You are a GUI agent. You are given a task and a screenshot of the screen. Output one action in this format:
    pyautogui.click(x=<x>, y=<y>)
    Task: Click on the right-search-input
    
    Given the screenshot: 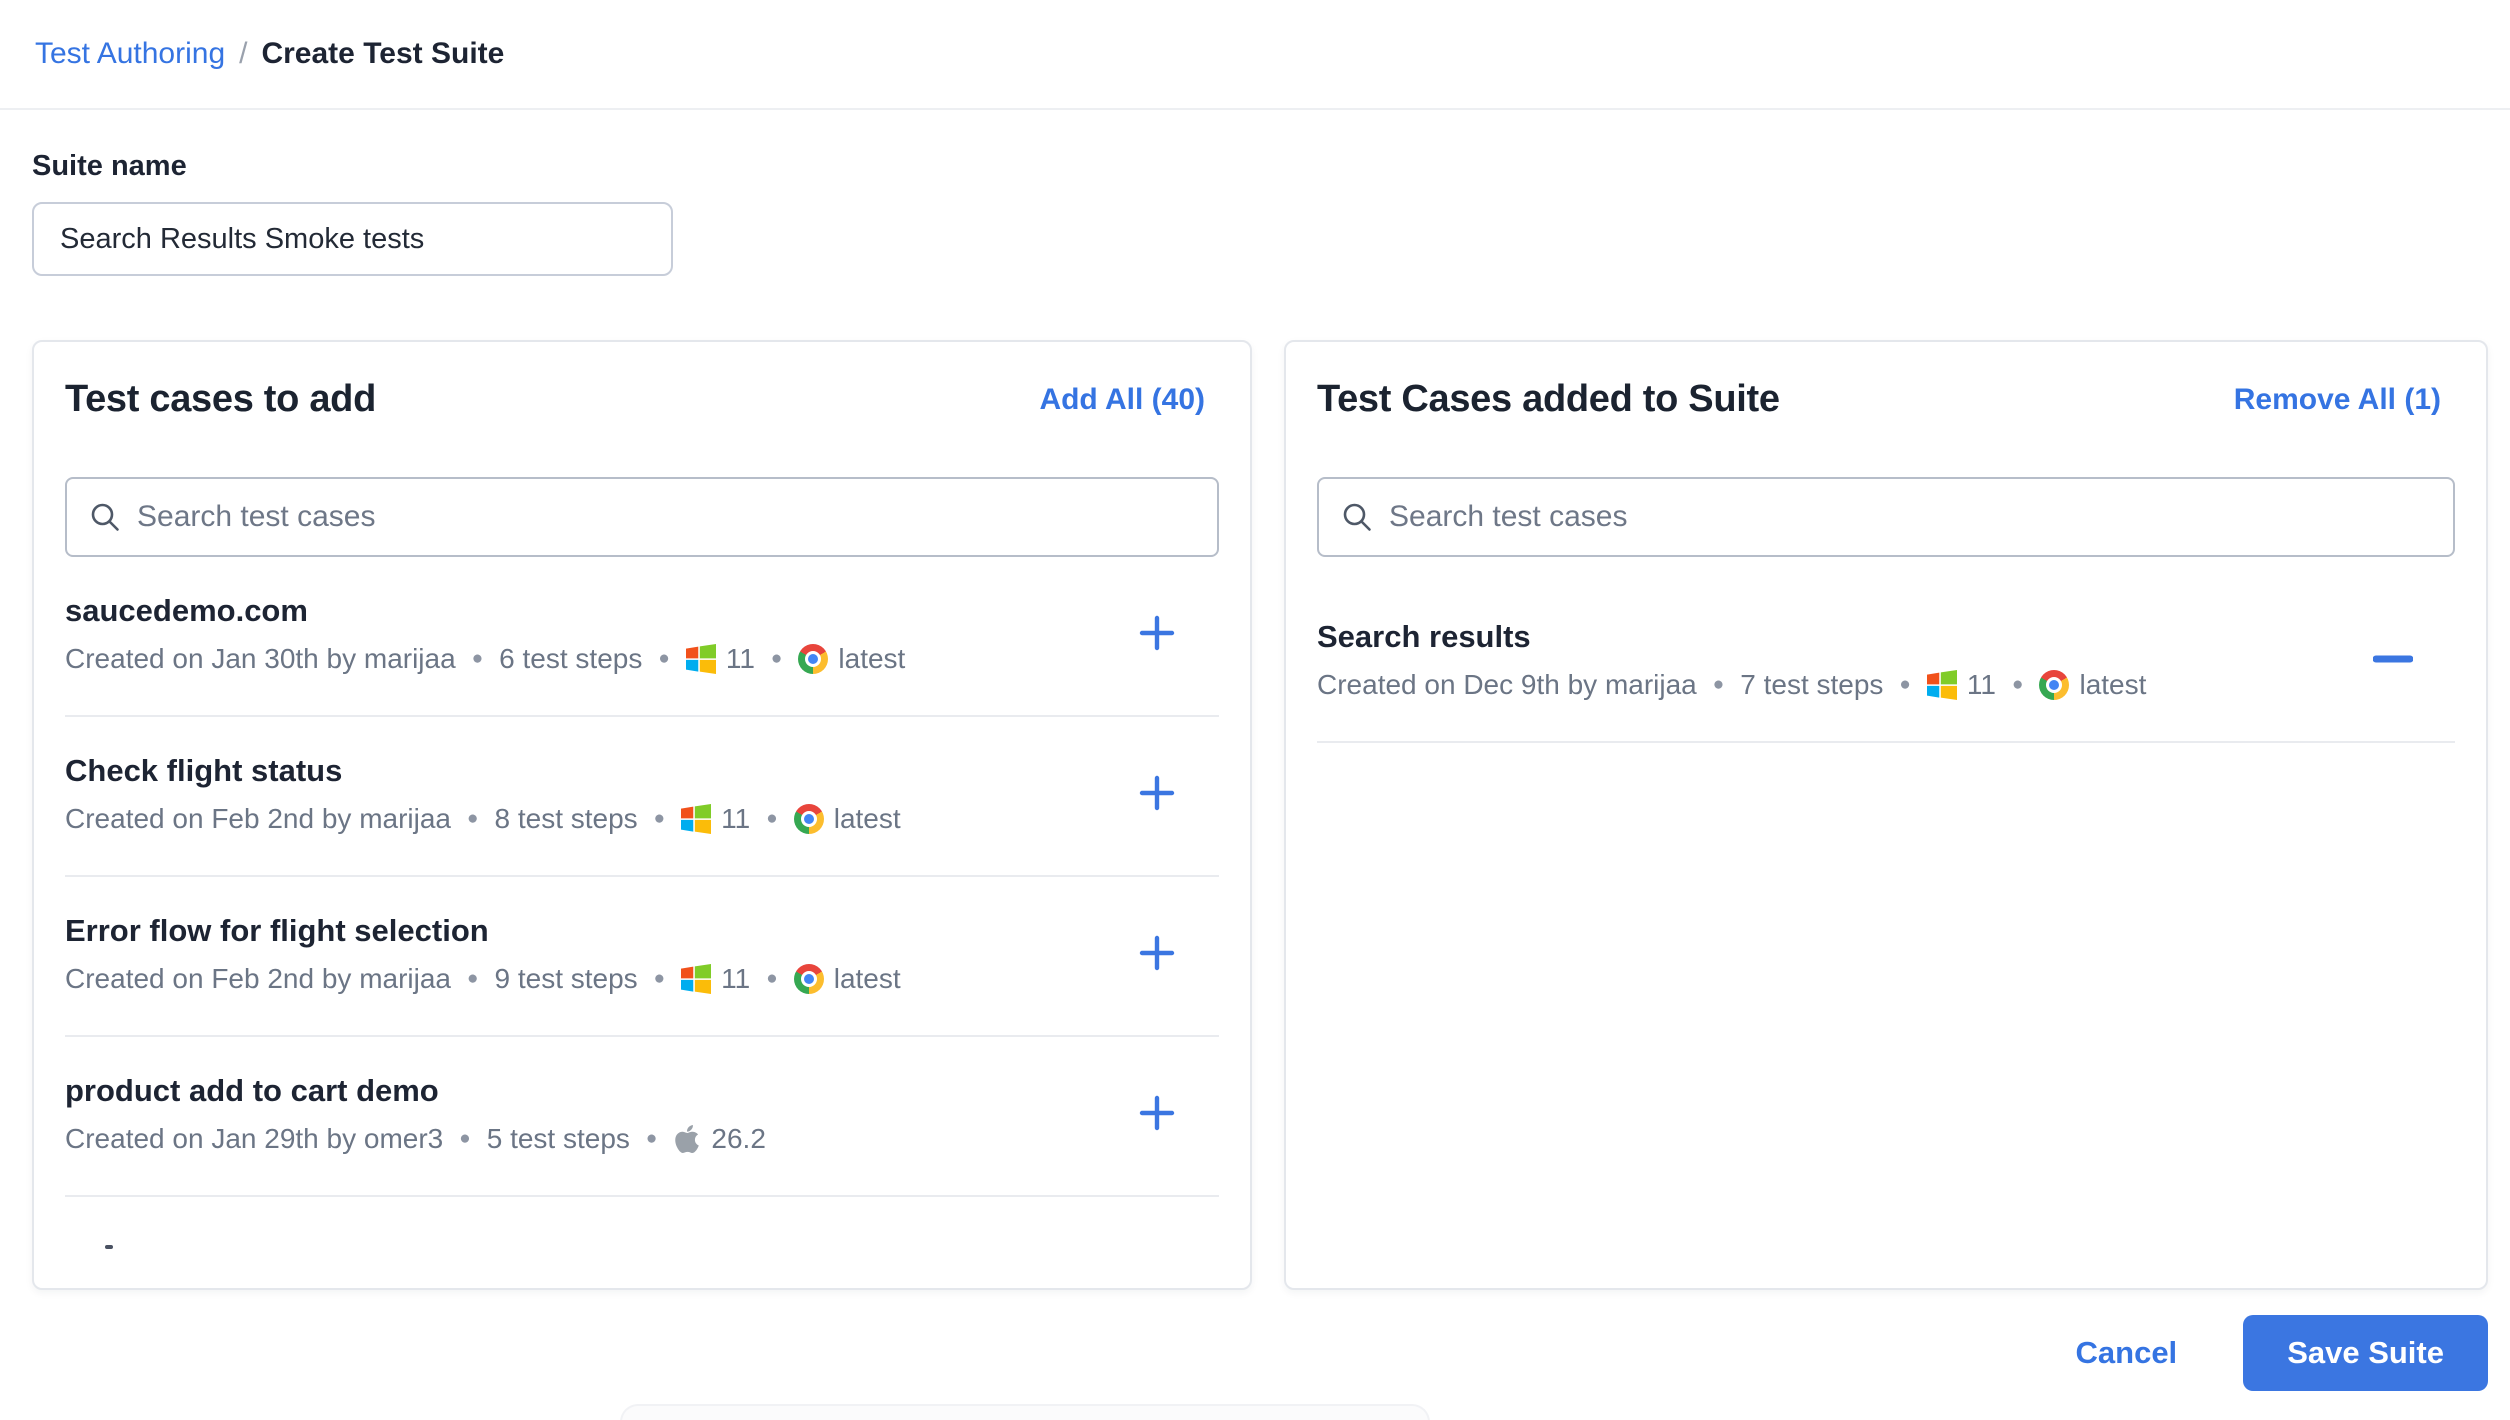 What is the action you would take?
    pyautogui.click(x=1910, y=517)
    